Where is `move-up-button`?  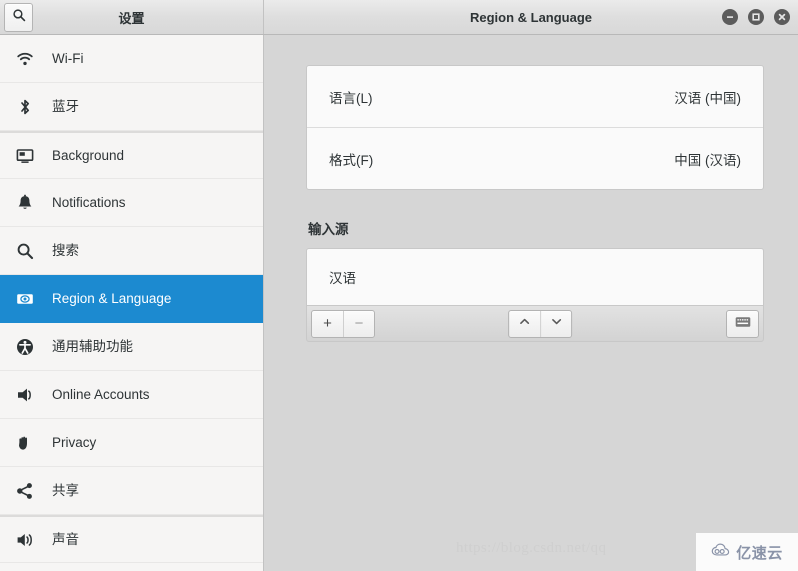 move-up-button is located at coordinates (524, 324).